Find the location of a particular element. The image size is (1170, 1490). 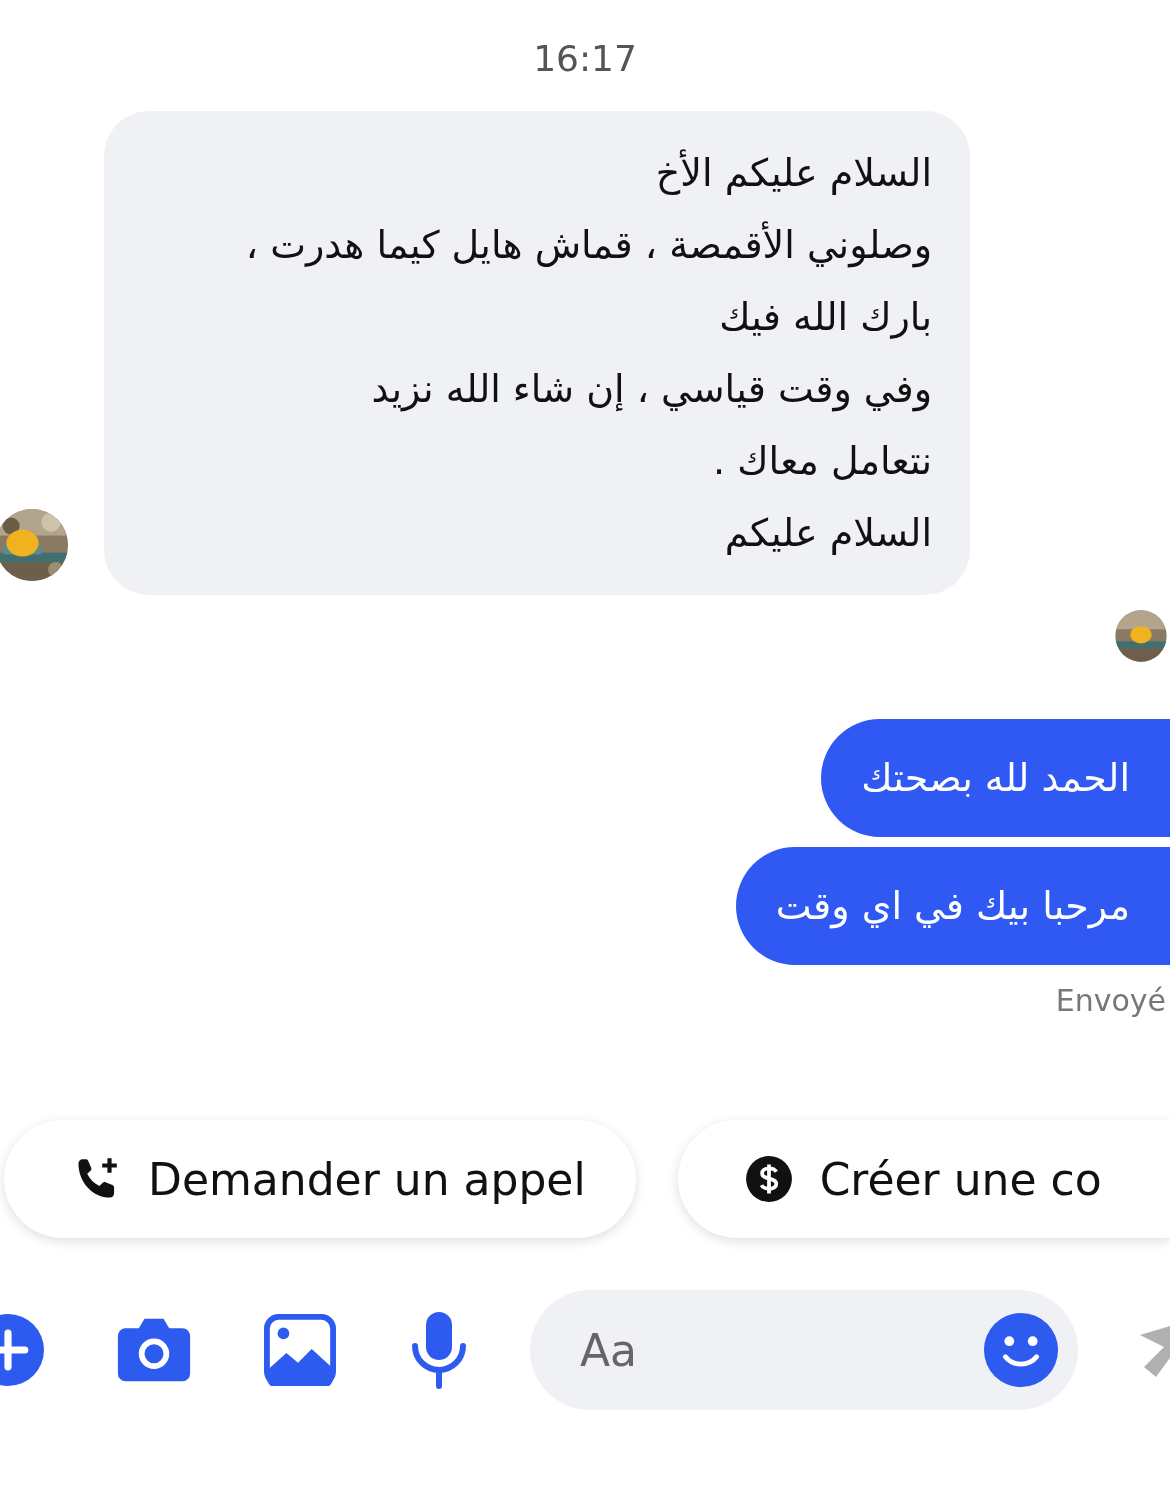

sent-message: مرحبا بيك في اي وقت is located at coordinates (952, 906).